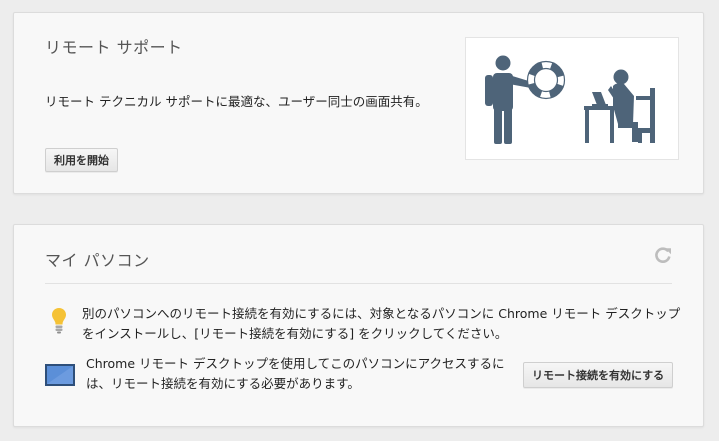  Describe the element at coordinates (358, 283) in the screenshot. I see `section-divider` at that location.